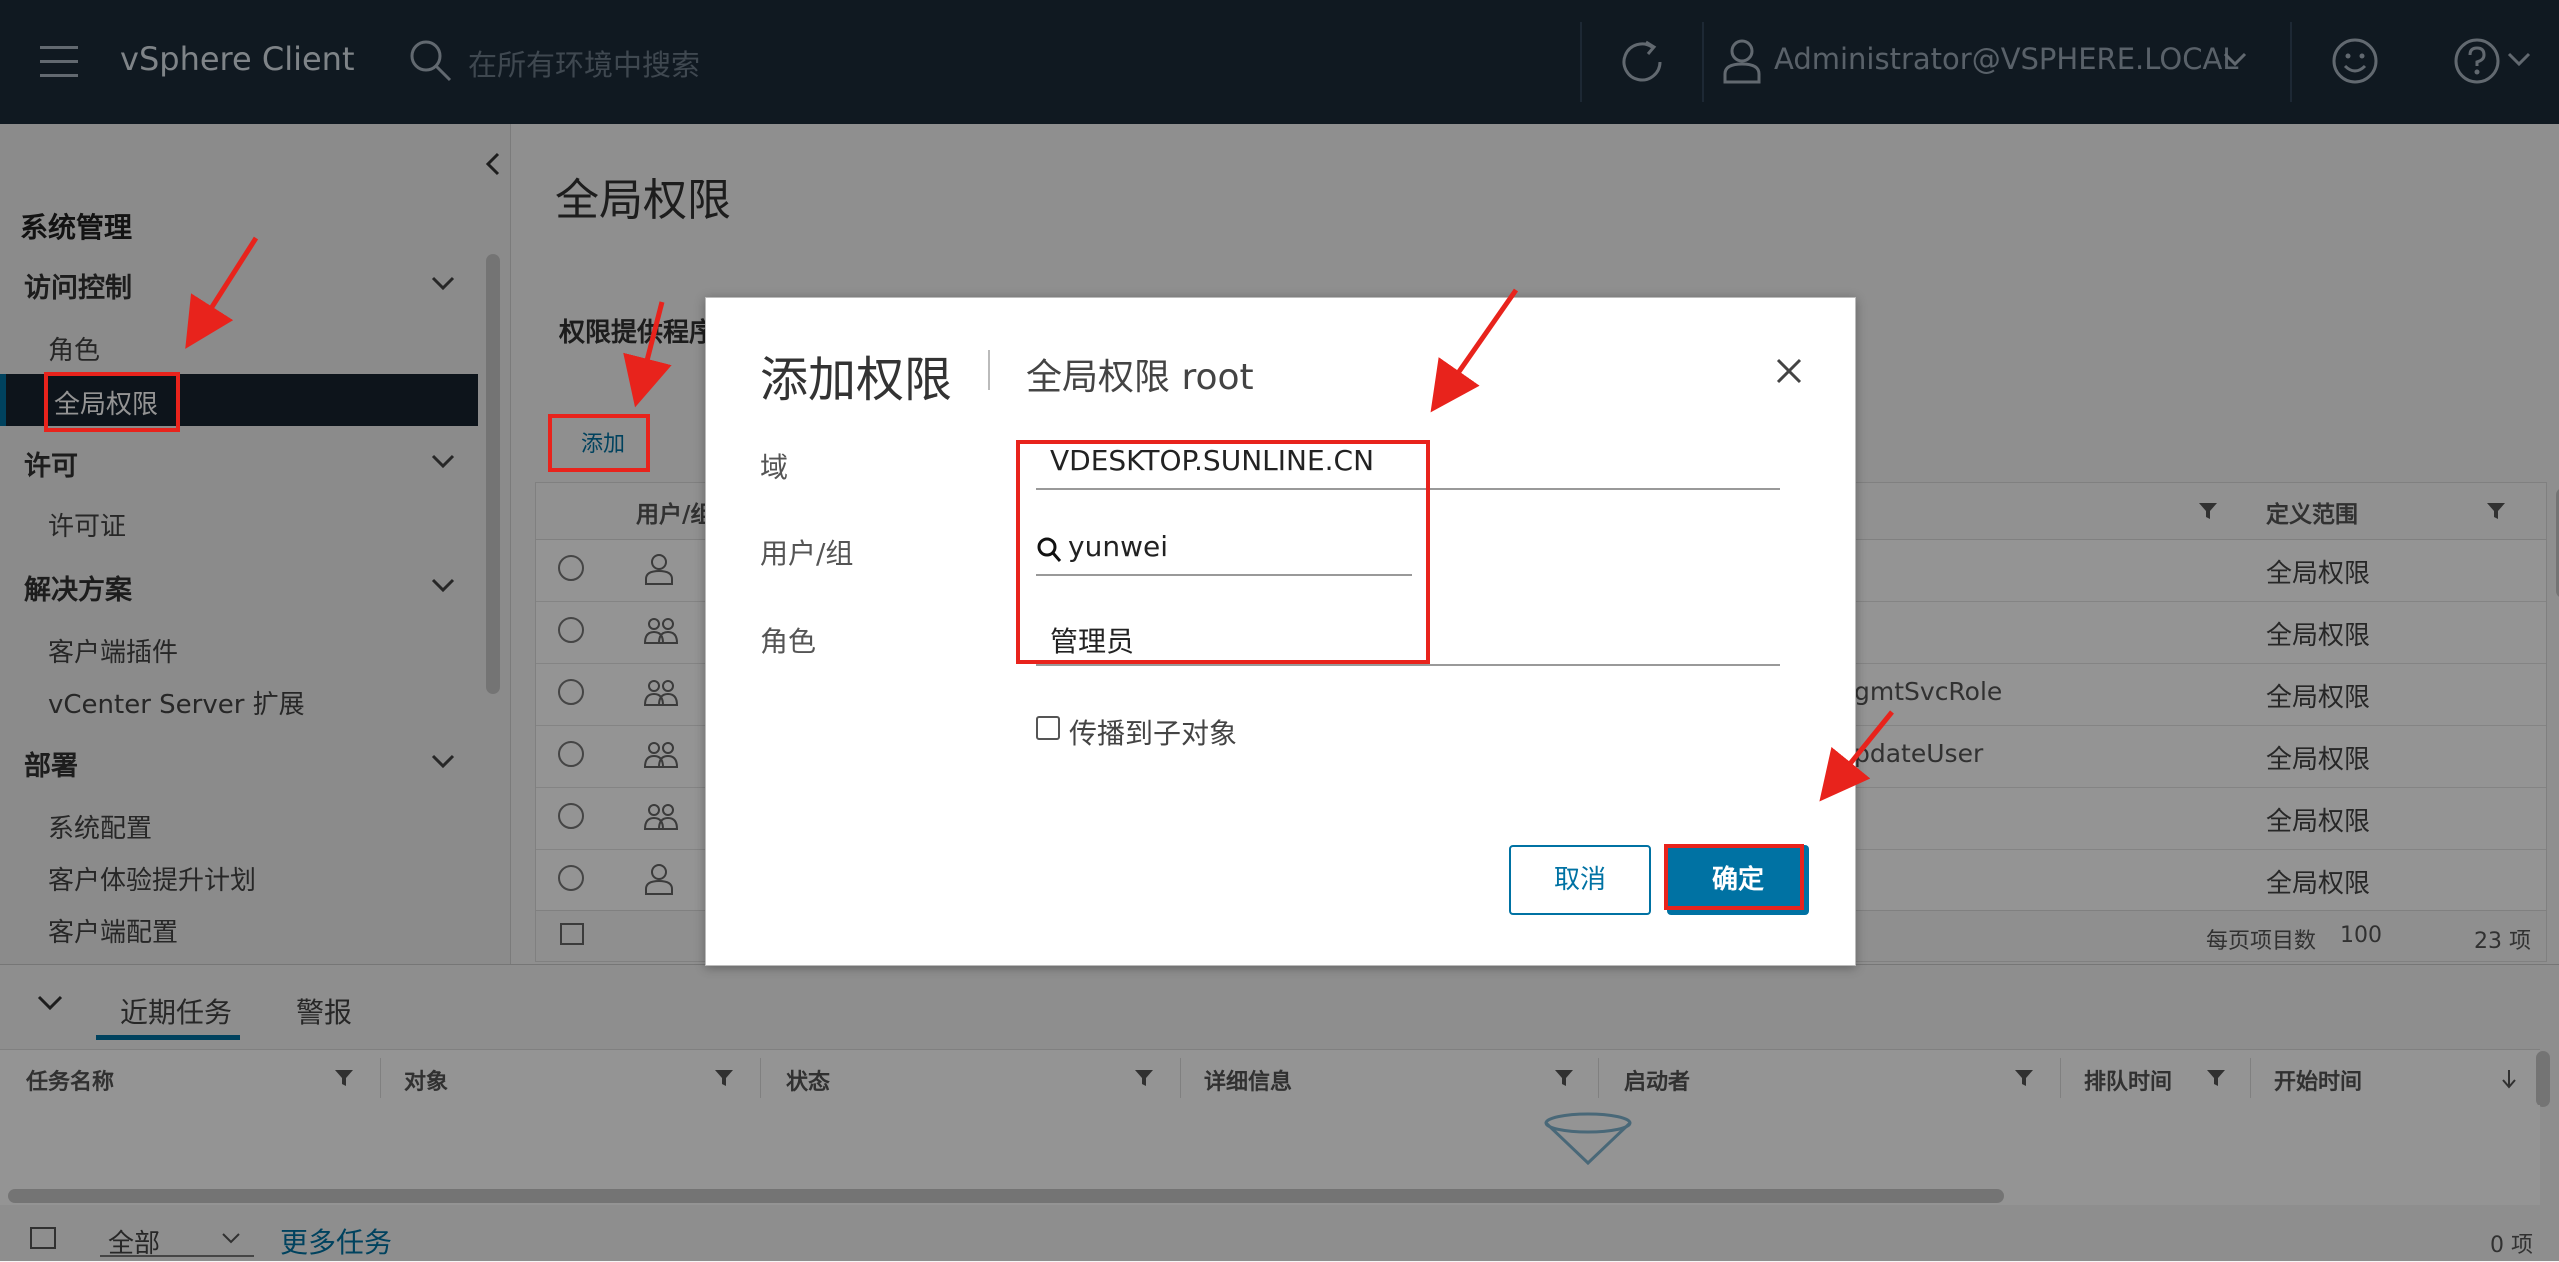  What do you see at coordinates (1789, 371) in the screenshot?
I see `close-icon` at bounding box center [1789, 371].